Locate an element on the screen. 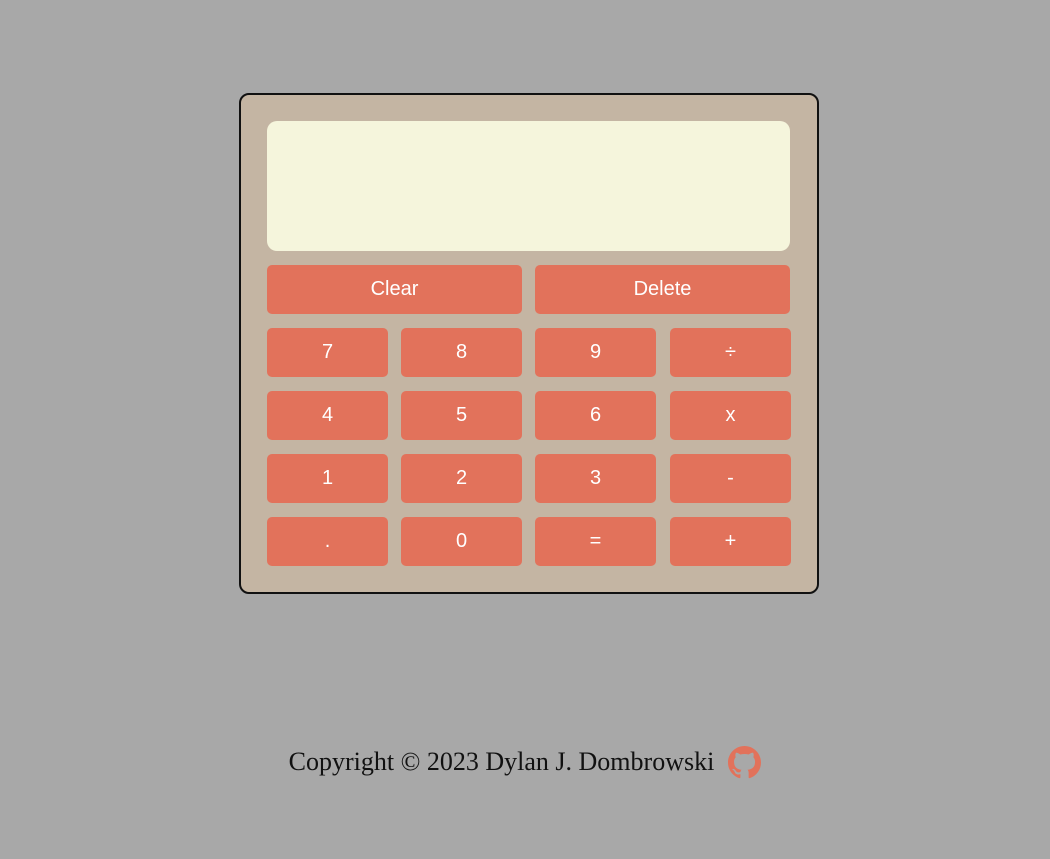  github-link is located at coordinates (745, 762).